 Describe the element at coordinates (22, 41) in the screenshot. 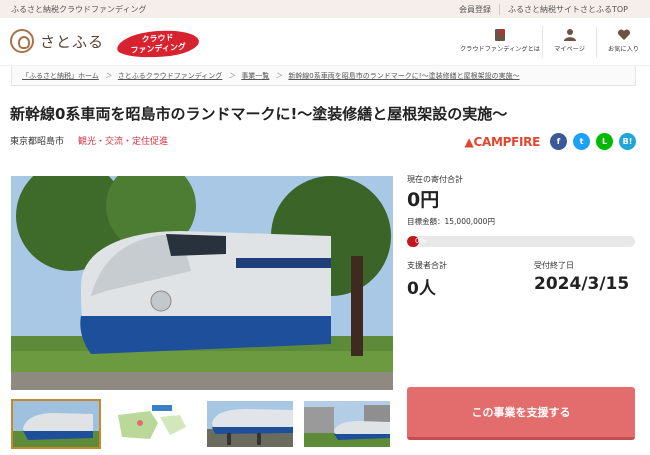

I see `logo-mark-icon` at that location.